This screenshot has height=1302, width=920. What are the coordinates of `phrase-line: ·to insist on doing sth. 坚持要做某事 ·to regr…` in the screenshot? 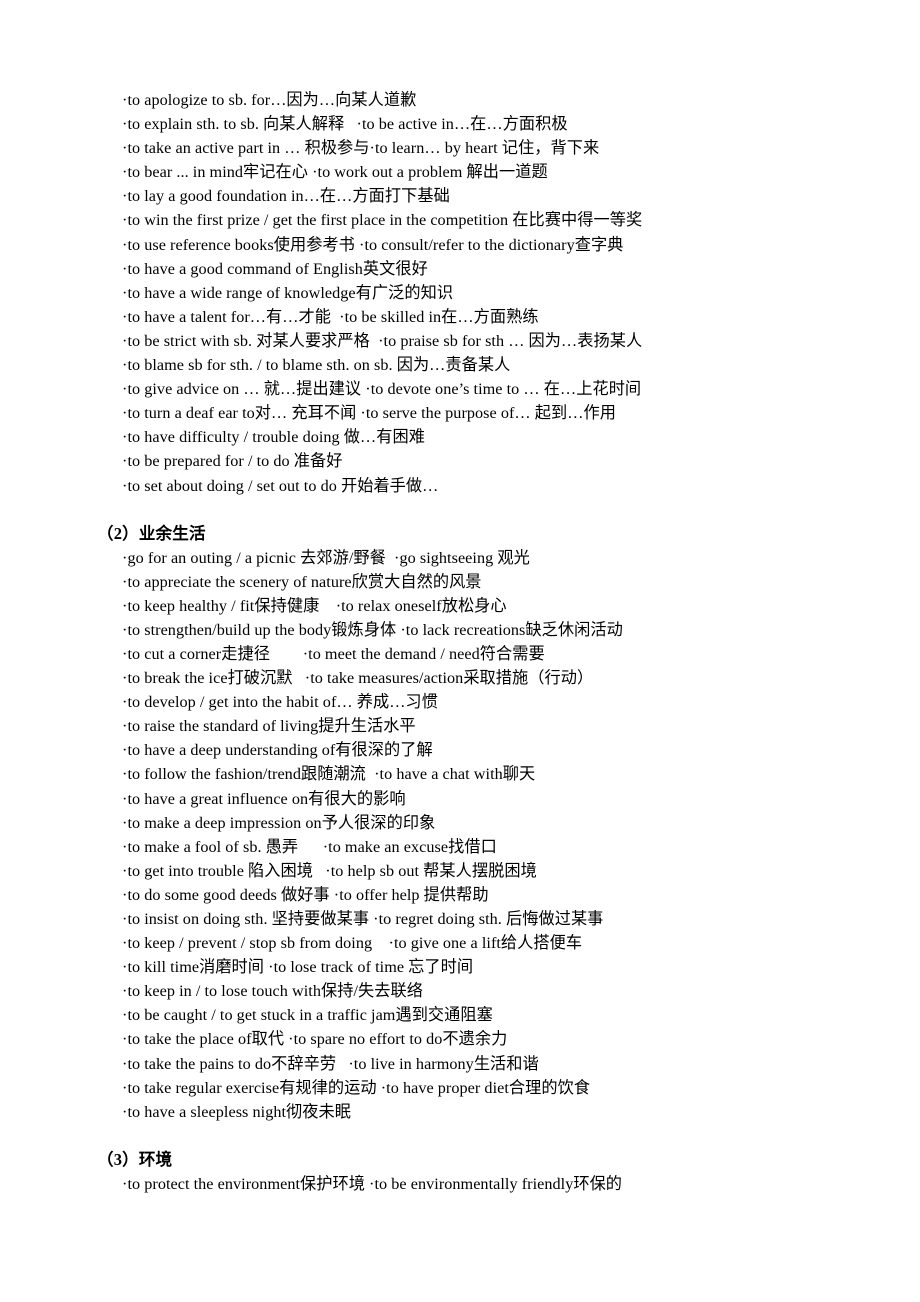 It's located at (363, 919).